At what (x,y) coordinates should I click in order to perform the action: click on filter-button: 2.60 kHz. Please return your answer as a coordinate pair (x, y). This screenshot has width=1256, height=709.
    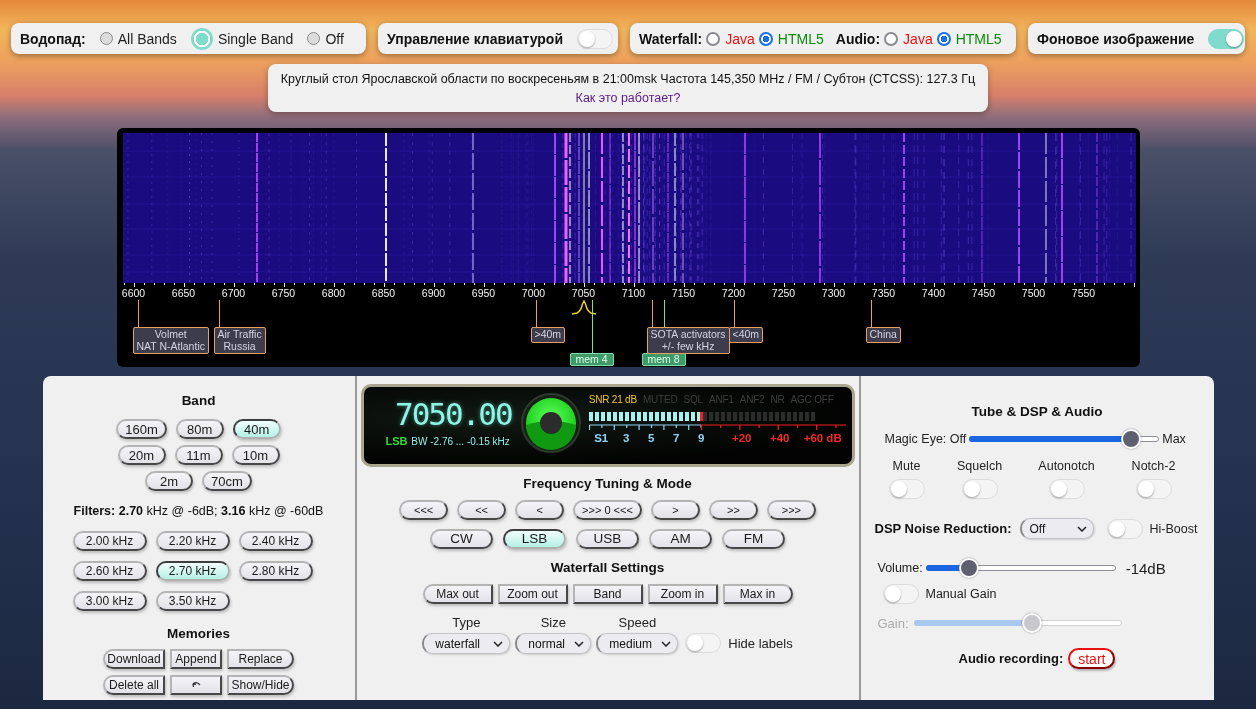
    Looking at the image, I should click on (109, 571).